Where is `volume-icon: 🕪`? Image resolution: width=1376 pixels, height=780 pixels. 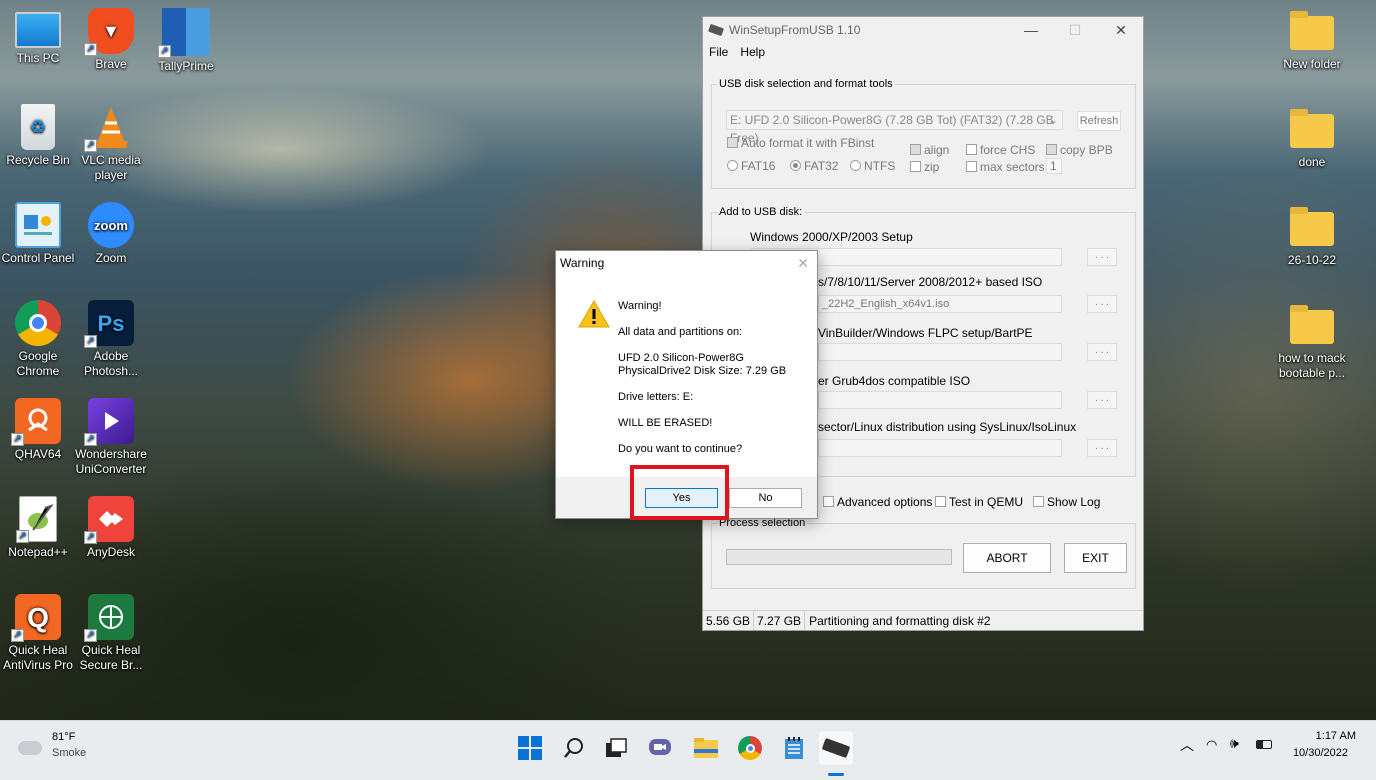
volume-icon: 🕪 is located at coordinates (1234, 743).